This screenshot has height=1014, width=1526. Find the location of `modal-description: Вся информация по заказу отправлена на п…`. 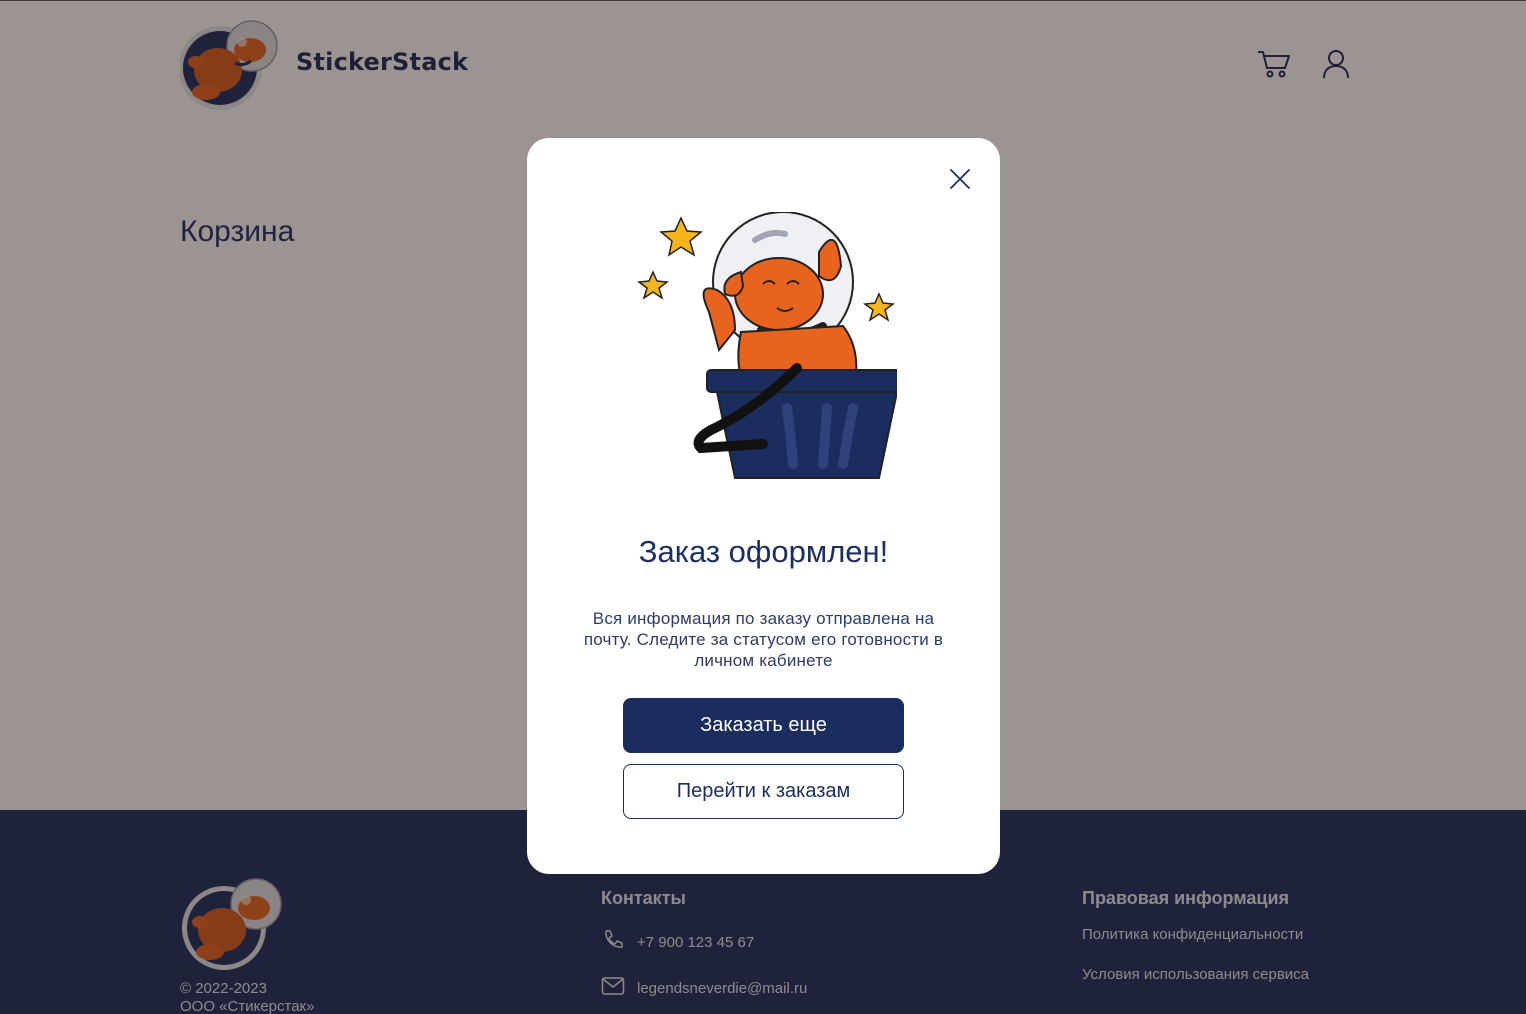

modal-description: Вся информация по заказу отправлена на п… is located at coordinates (763, 639).